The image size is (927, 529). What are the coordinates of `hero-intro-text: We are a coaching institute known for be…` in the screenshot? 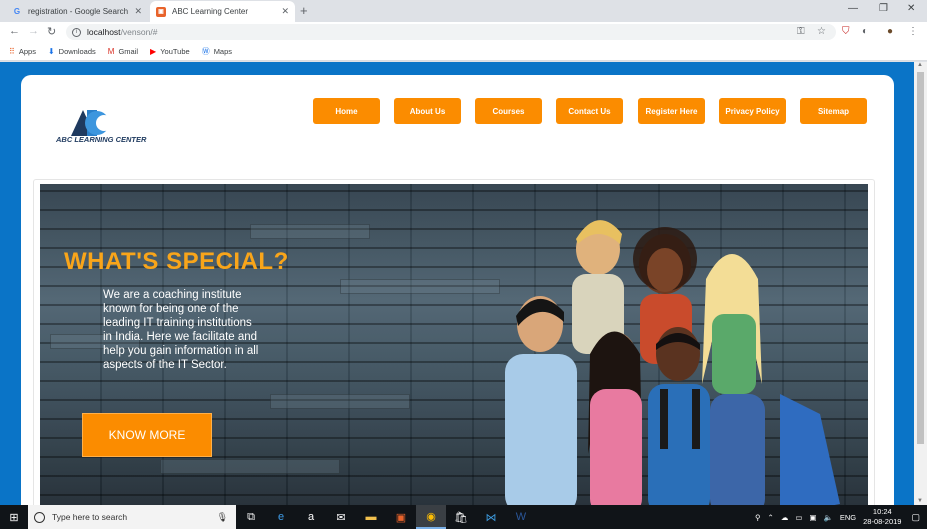 It's located at (181, 330).